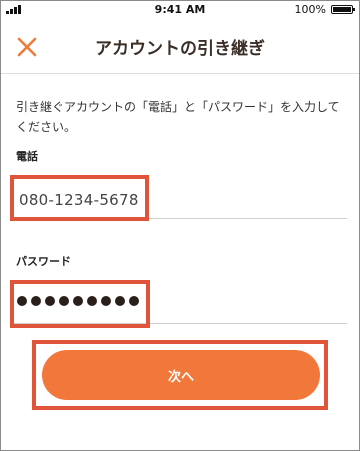 Image resolution: width=360 pixels, height=451 pixels. I want to click on phone-input: 080-1234-5678, so click(79, 200).